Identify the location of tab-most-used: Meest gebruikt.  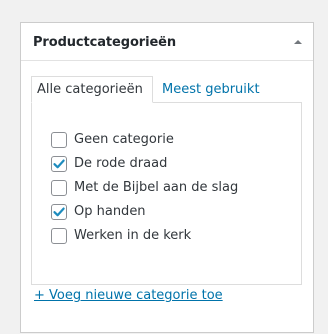
(211, 89).